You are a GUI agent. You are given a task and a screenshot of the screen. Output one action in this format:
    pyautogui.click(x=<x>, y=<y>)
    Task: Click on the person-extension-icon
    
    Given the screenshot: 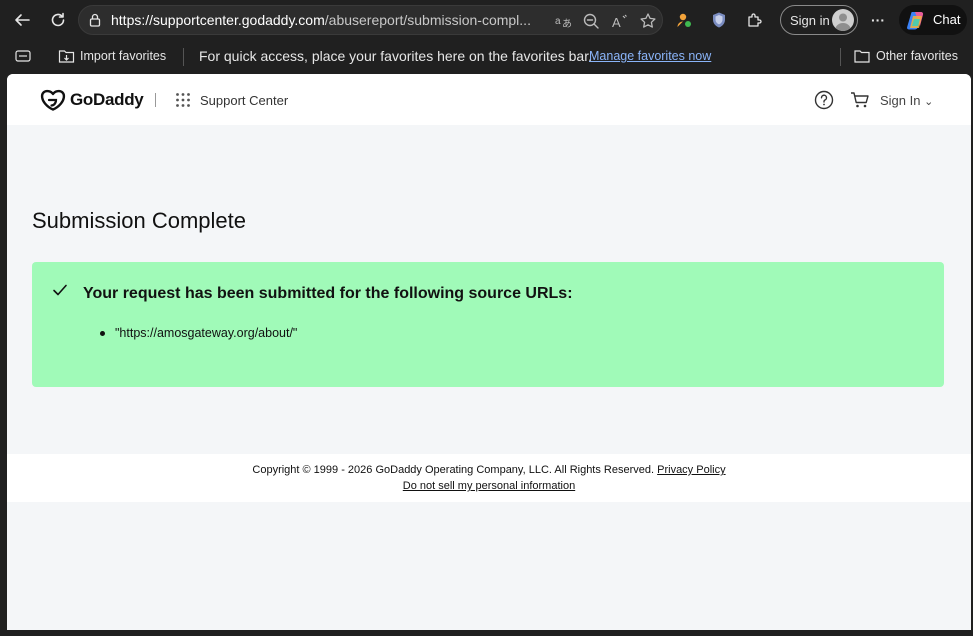 What is the action you would take?
    pyautogui.click(x=684, y=20)
    